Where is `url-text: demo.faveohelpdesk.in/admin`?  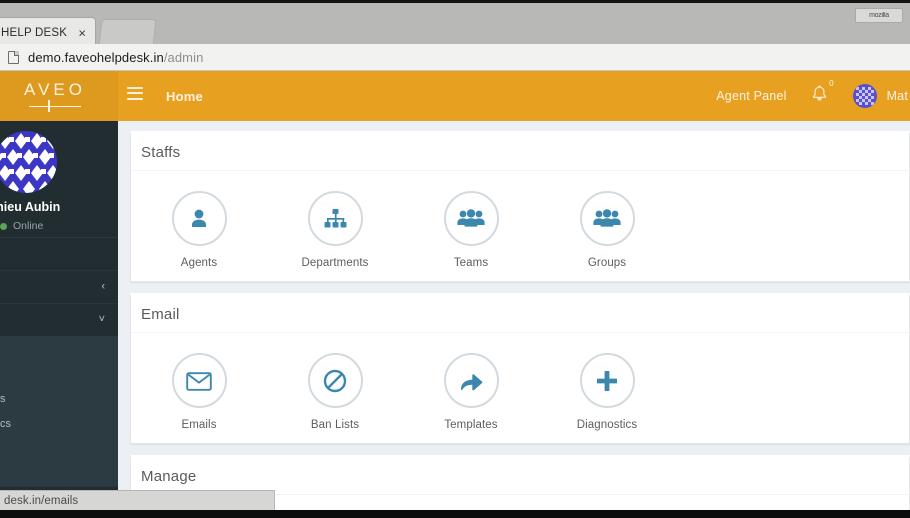
url-text: demo.faveohelpdesk.in/admin is located at coordinates (115, 57).